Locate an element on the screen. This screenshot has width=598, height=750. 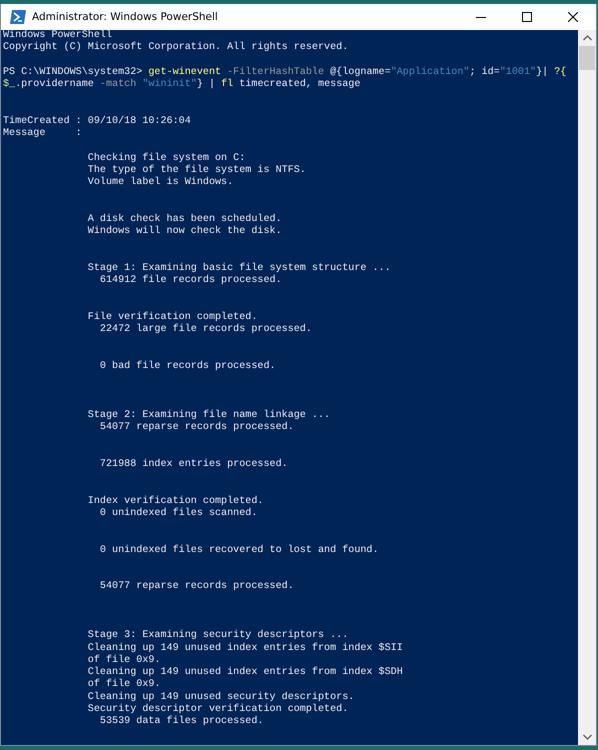
window-title: Administrator: Windows PowerShell is located at coordinates (125, 17).